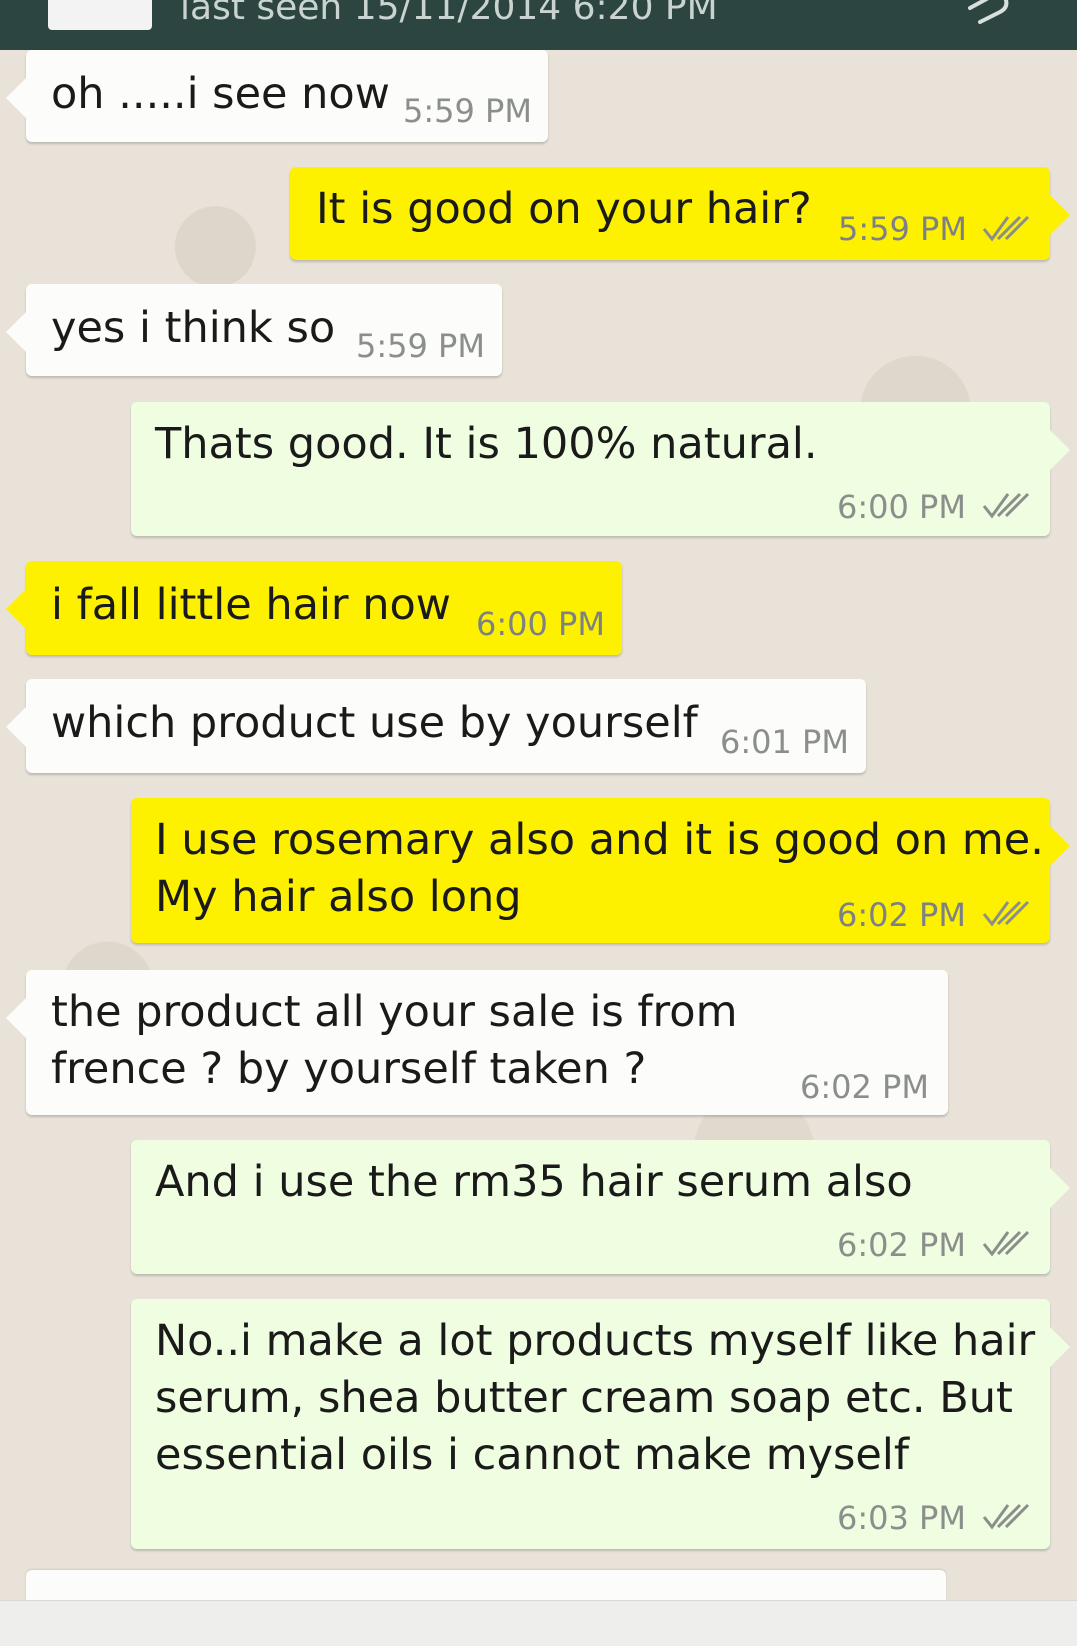  Describe the element at coordinates (564, 209) in the screenshot. I see `message-text: It is good on your hair?` at that location.